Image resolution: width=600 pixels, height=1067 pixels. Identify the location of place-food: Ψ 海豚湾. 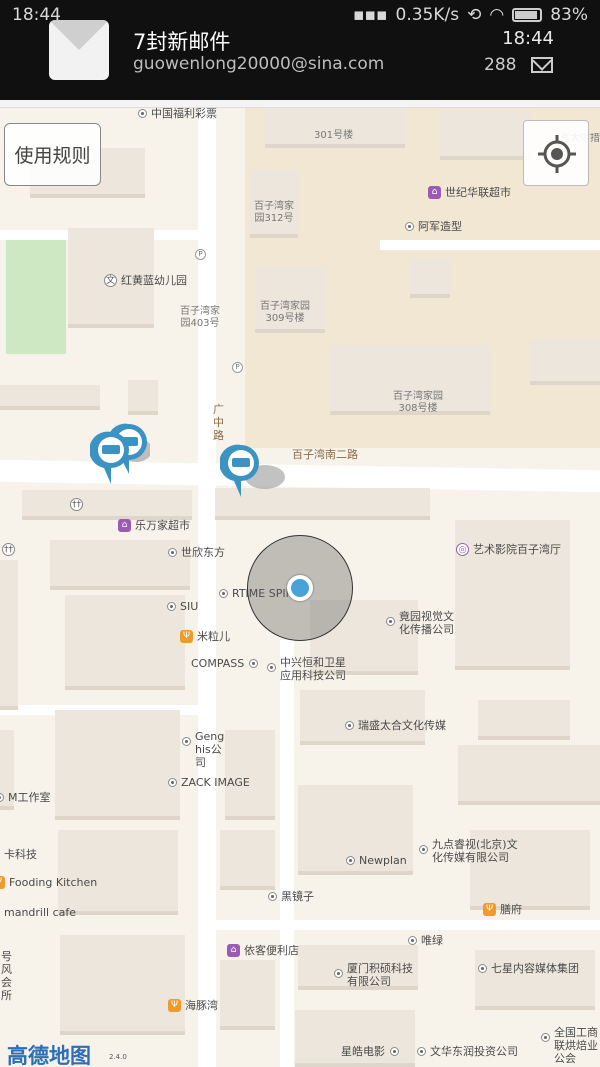
(193, 1005).